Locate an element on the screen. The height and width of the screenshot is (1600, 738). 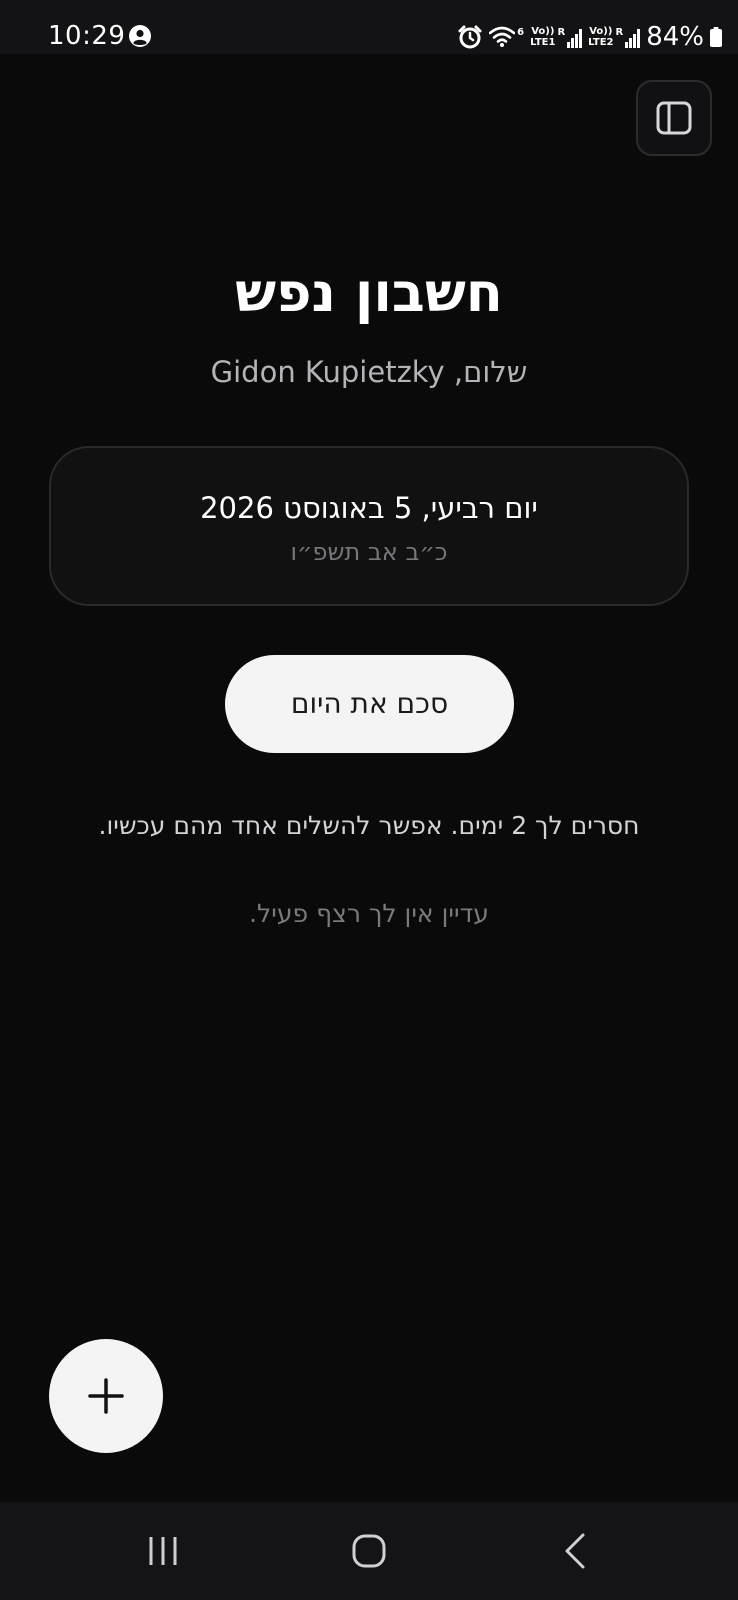
hebrew-date: כ״ב אב תשפ״ו is located at coordinates (369, 552).